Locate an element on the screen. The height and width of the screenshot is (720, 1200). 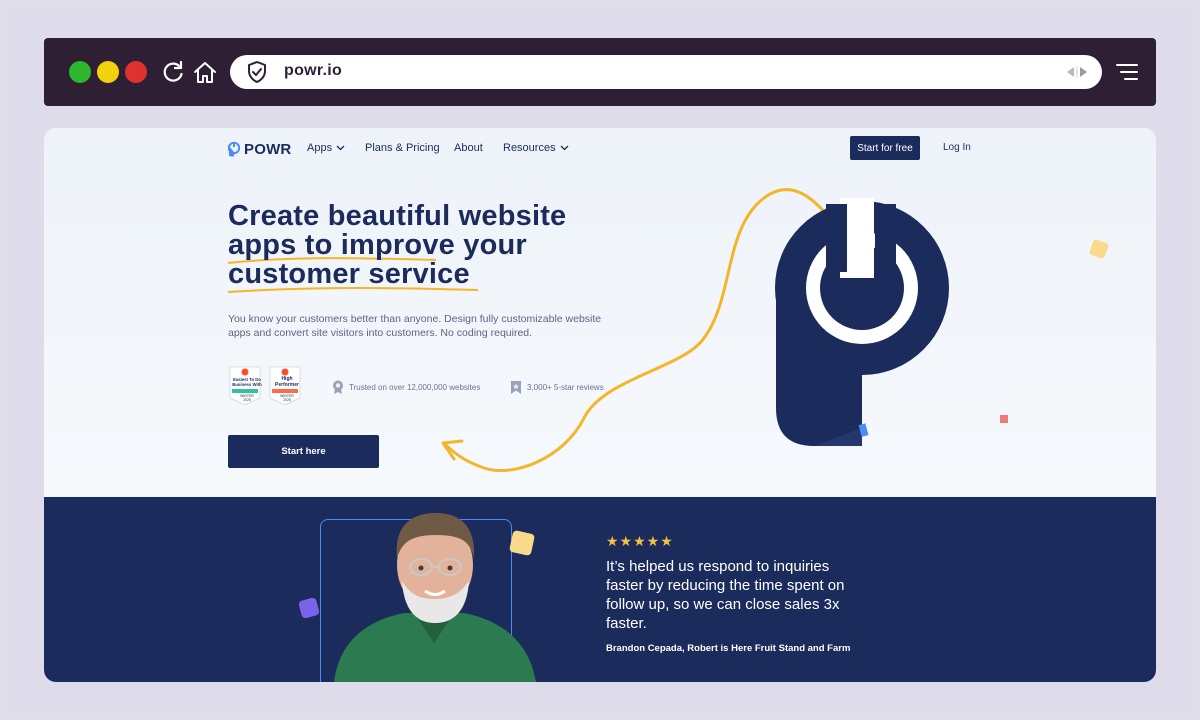
nav-plans-pricing: Plans & Pricing is located at coordinates (402, 148).